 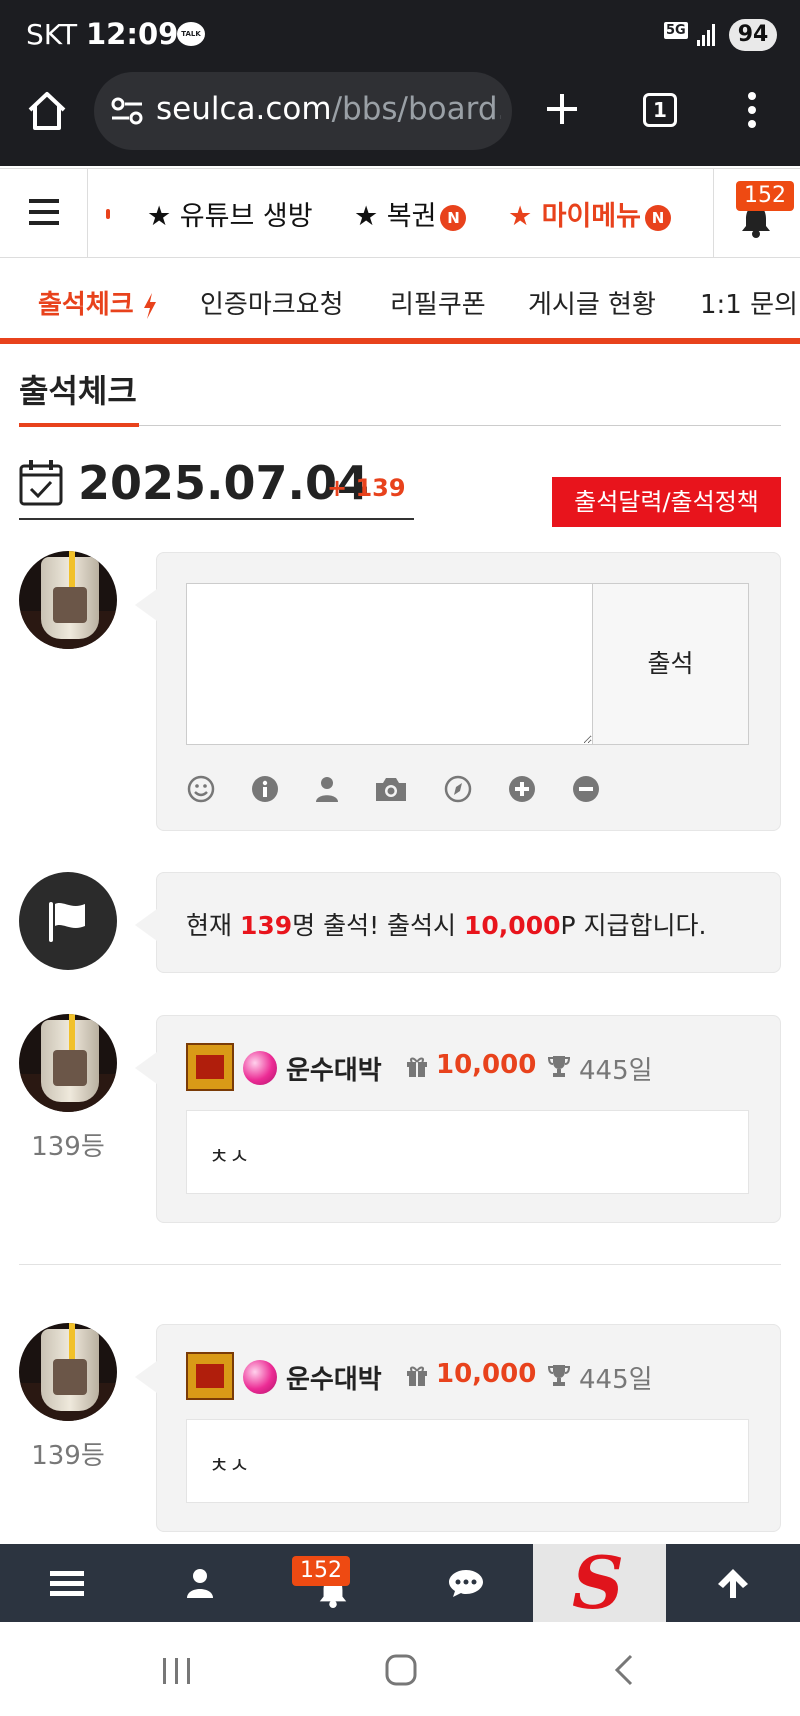 I want to click on attendance-date: 2025.07.04, so click(x=224, y=483).